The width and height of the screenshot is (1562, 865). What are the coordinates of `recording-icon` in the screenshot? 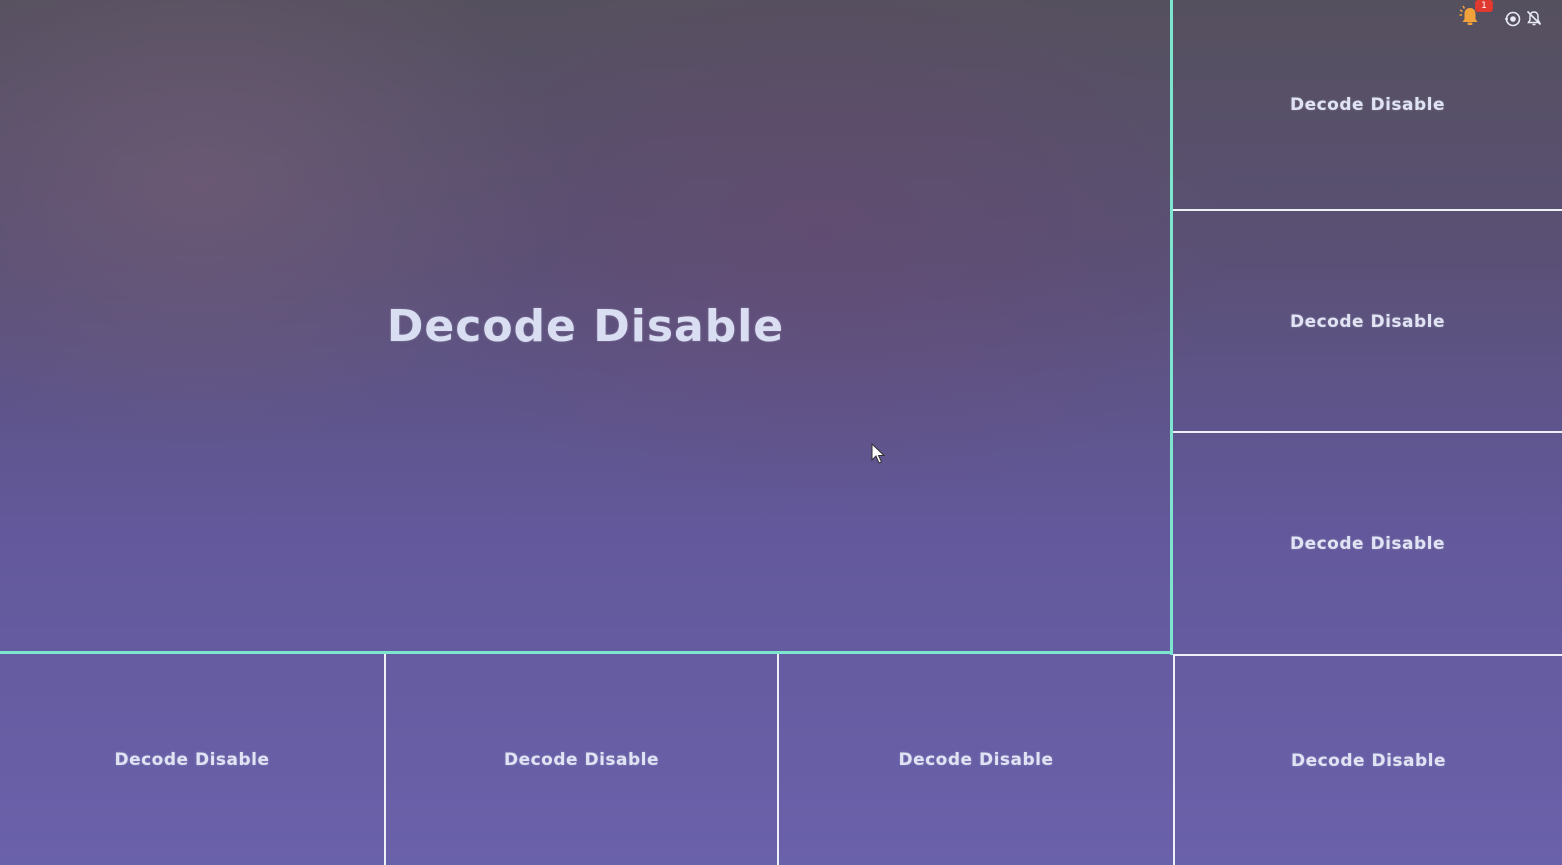 It's located at (1513, 19).